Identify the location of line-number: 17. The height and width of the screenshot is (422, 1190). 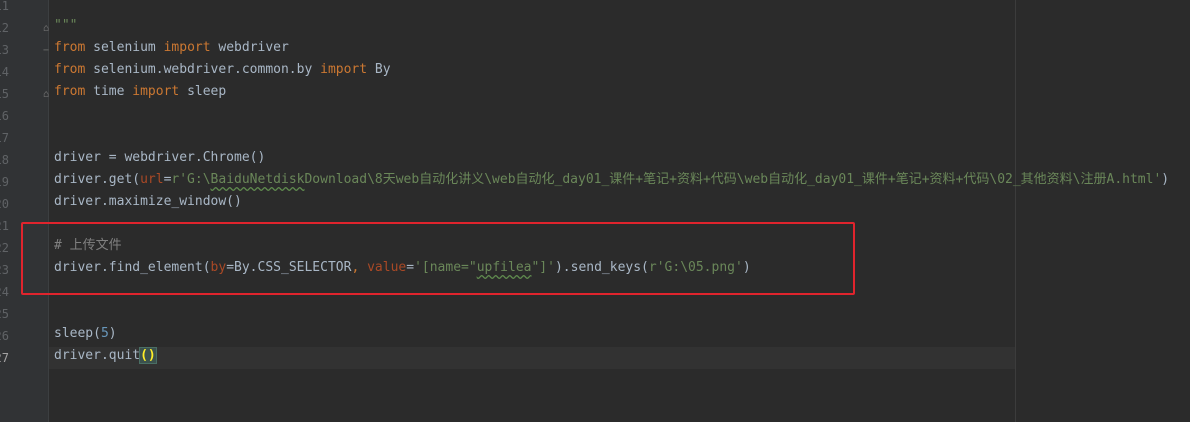
(4, 138).